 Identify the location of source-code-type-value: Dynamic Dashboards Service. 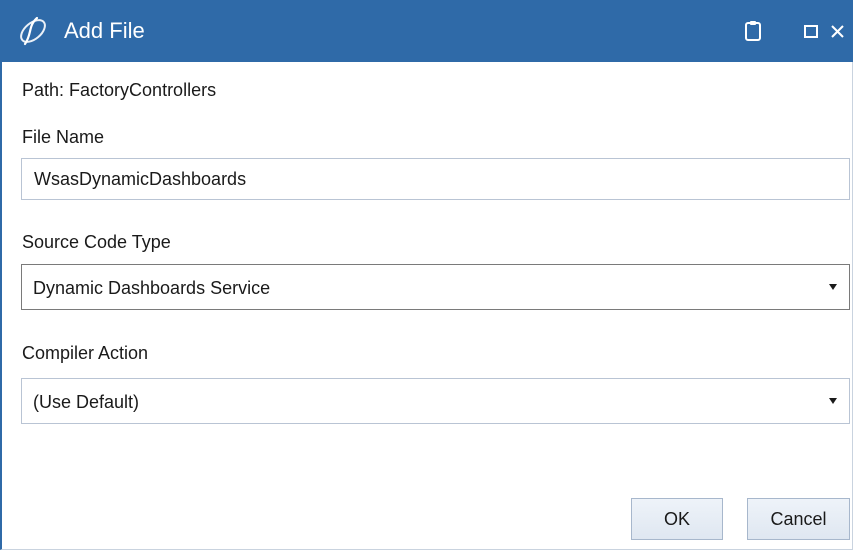
(152, 288).